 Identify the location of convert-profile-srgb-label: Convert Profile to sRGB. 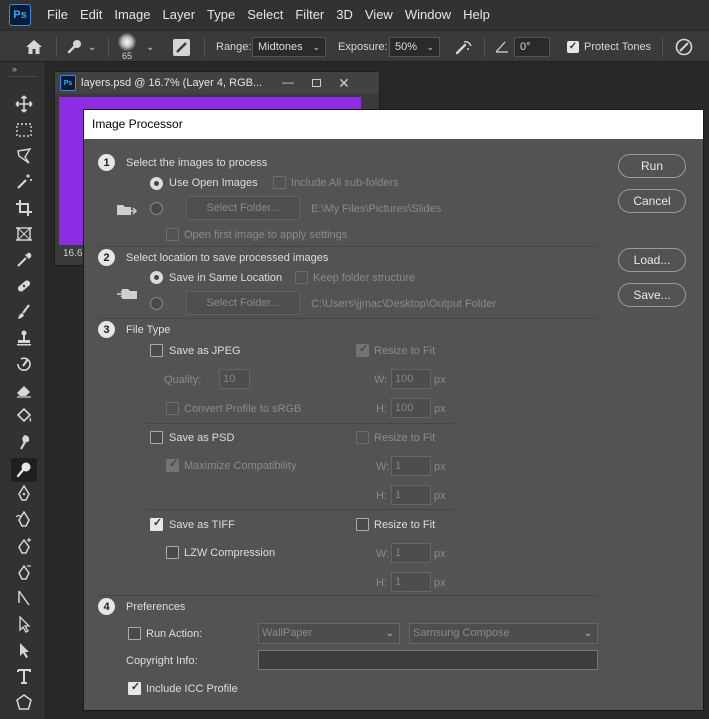
(243, 409).